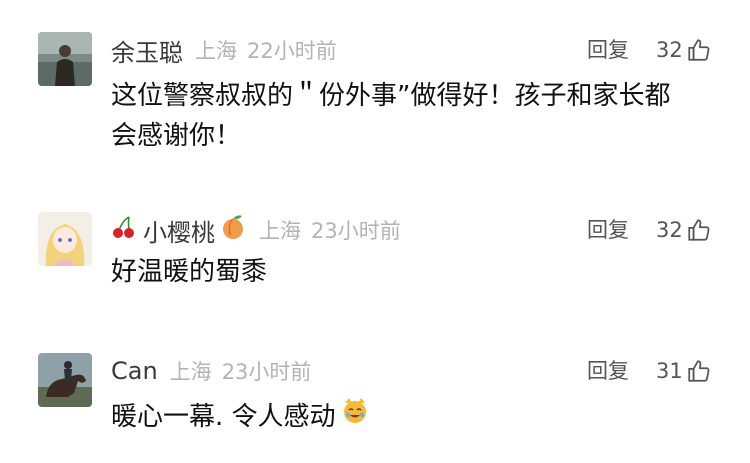 The width and height of the screenshot is (750, 463). Describe the element at coordinates (147, 50) in the screenshot. I see `username: 余玉聪` at that location.